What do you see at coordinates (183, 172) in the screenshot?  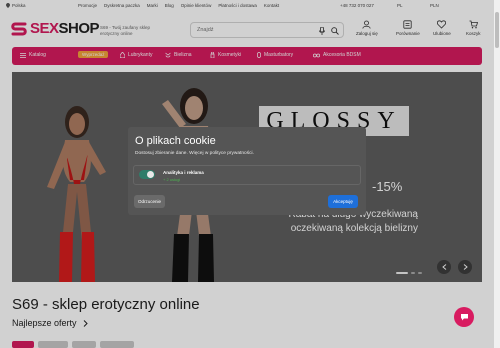 I see `consent-label: Analityka i reklama` at bounding box center [183, 172].